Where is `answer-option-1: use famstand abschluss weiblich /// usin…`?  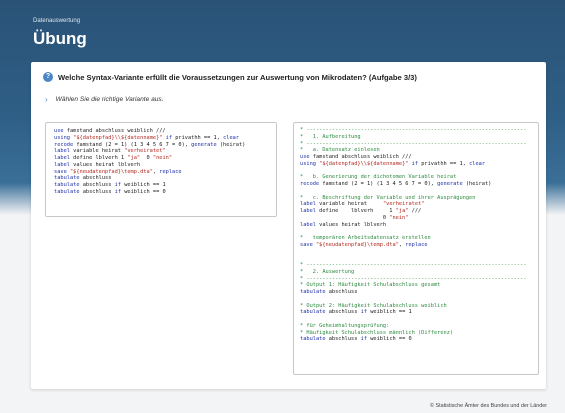
answer-option-1: use famstand abschluss weiblich /// usin… is located at coordinates (161, 169).